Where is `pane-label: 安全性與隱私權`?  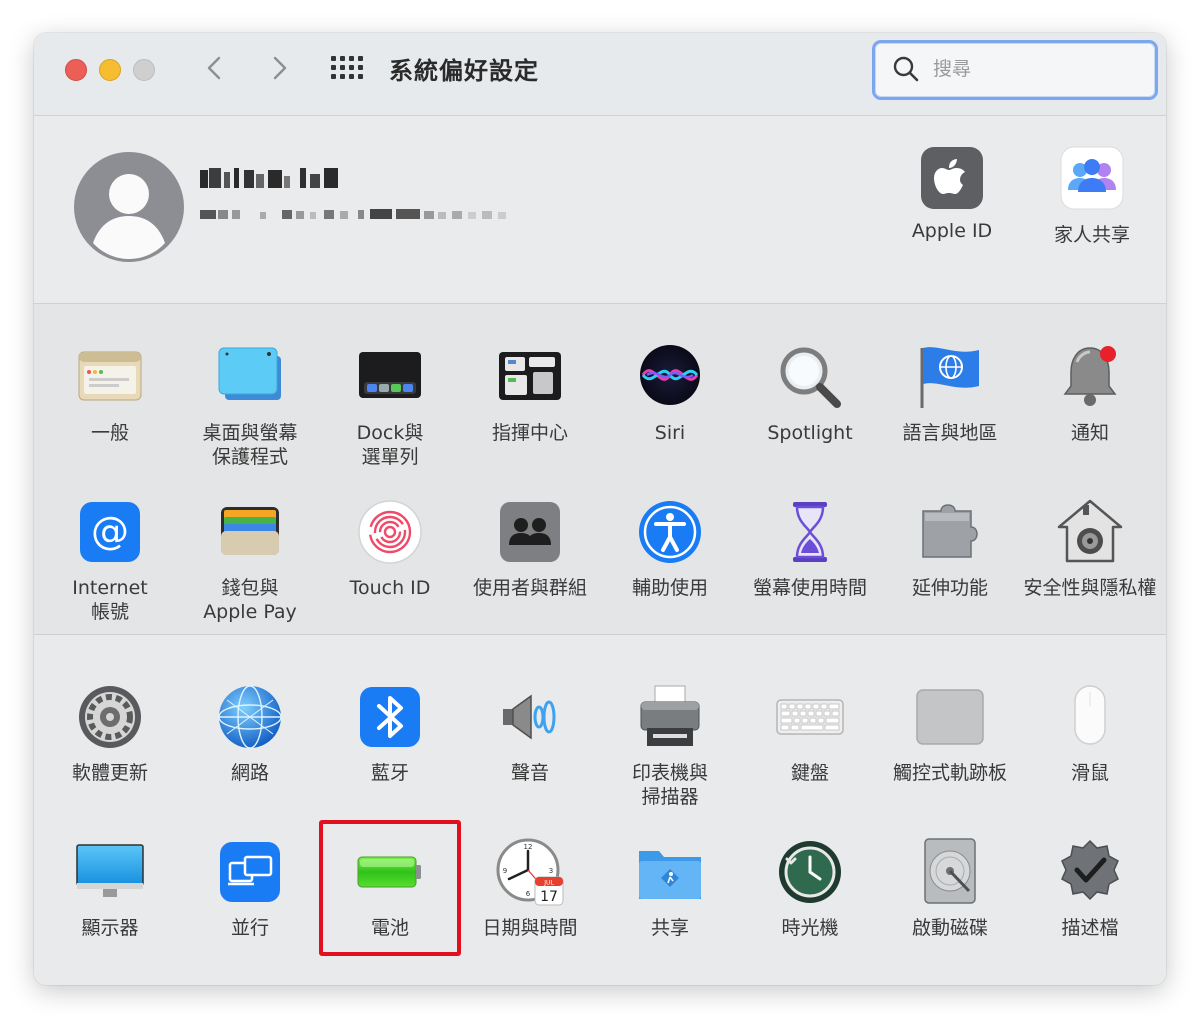
pane-label: 安全性與隱私權 is located at coordinates (1090, 588).